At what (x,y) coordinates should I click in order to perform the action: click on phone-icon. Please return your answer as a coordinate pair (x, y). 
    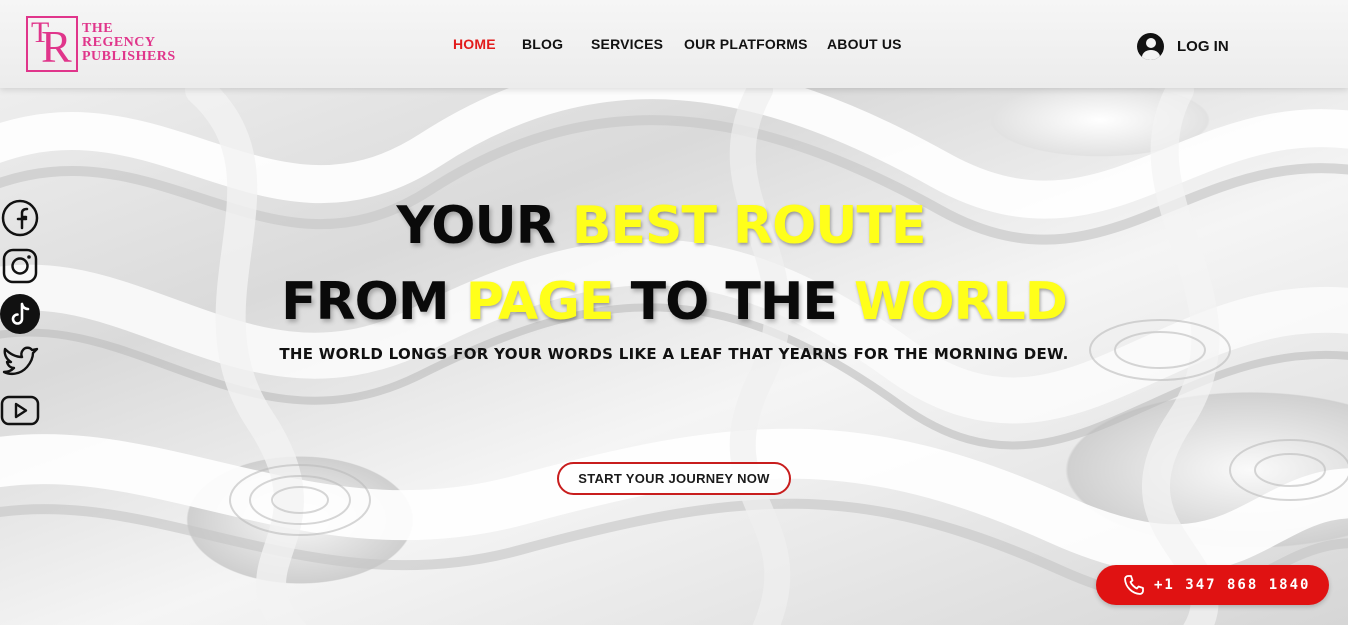
    Looking at the image, I should click on (1134, 585).